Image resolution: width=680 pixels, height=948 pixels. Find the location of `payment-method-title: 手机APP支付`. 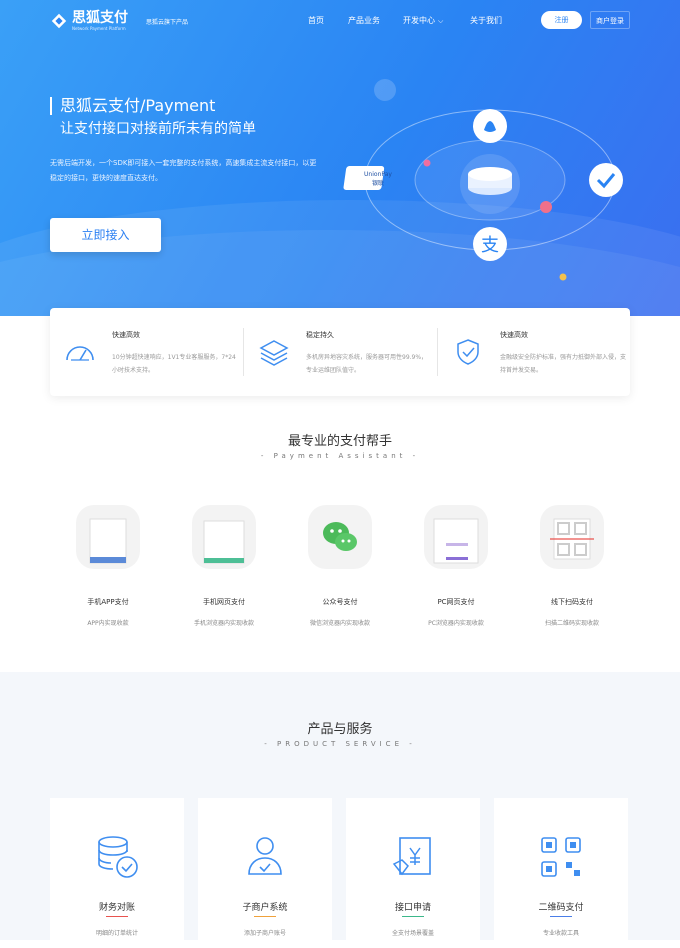

payment-method-title: 手机APP支付 is located at coordinates (108, 602).